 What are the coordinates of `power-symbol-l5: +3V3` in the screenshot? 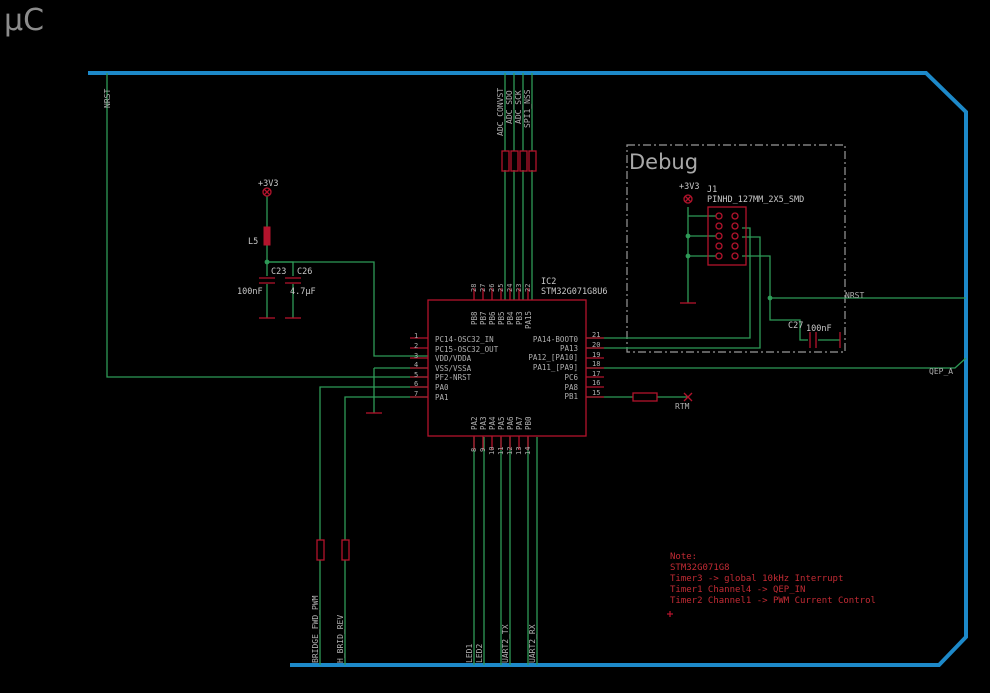 It's located at (268, 188).